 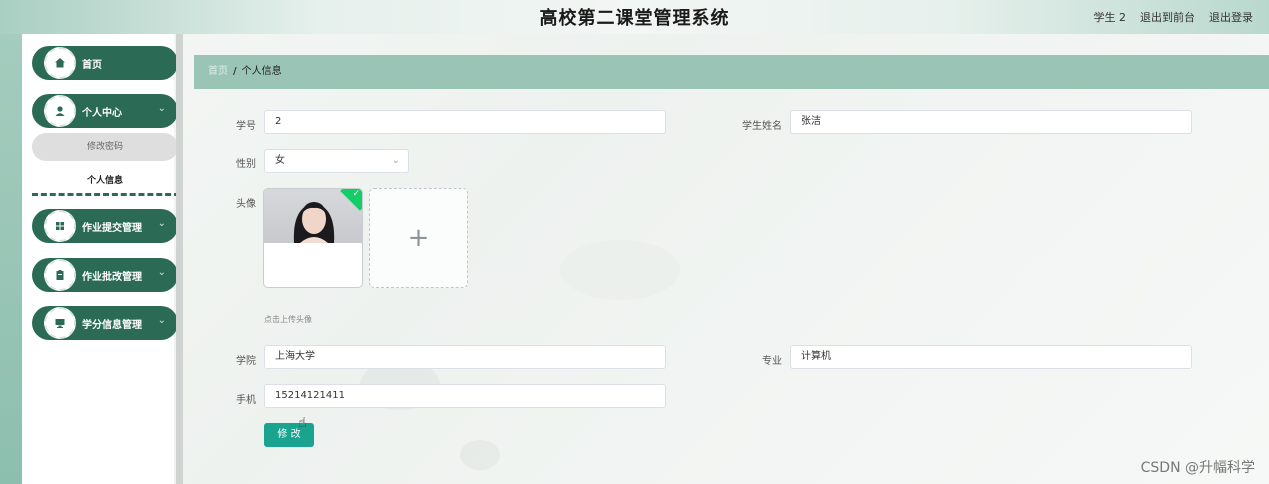 I want to click on sidebar-subitem-personal-info: 个人信息, so click(x=105, y=181).